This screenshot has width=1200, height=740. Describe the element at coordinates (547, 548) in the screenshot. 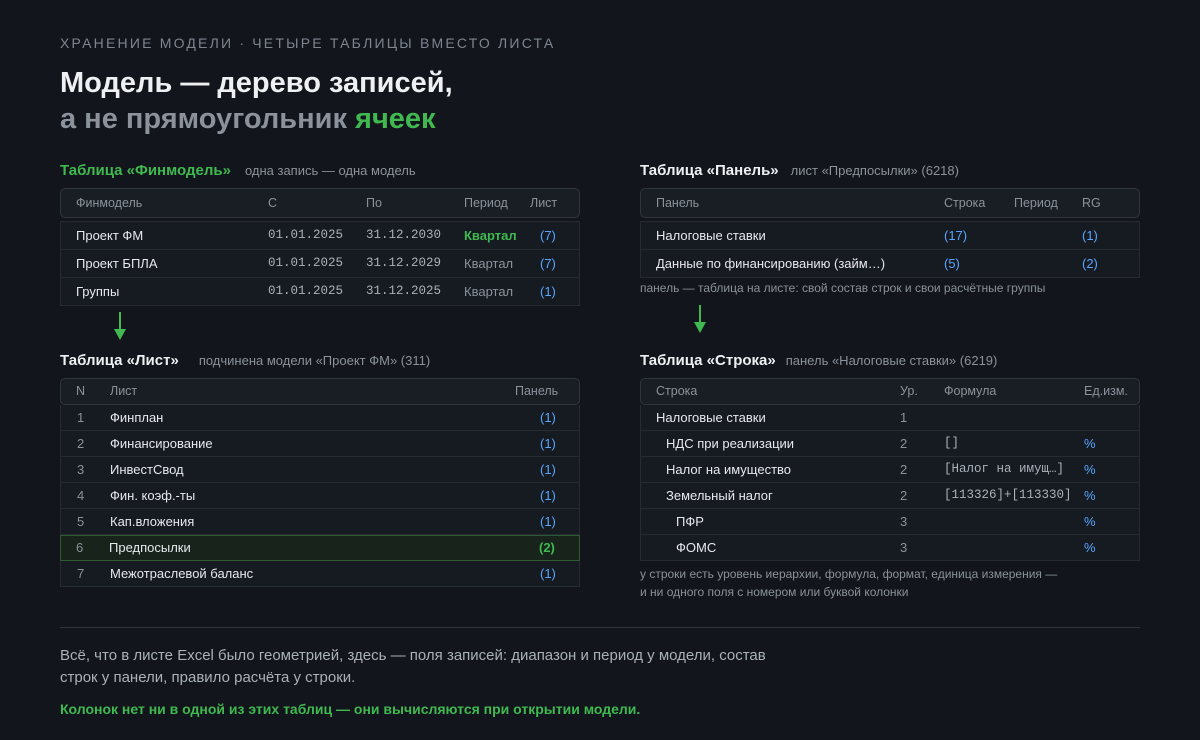

I see `sheet-panels-link: (2)` at that location.